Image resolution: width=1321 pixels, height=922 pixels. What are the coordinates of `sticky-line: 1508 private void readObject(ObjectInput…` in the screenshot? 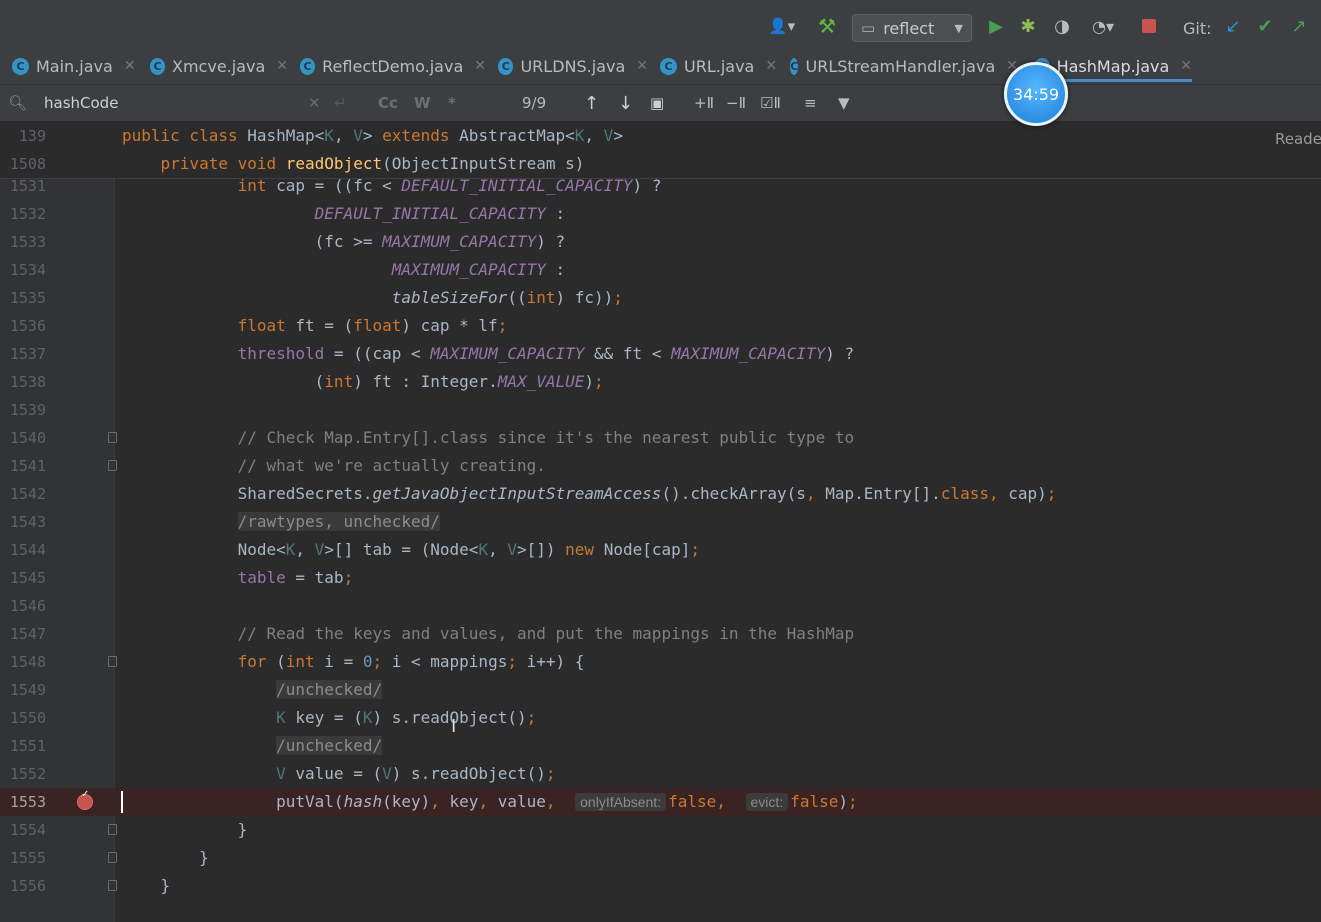 It's located at (660, 164).